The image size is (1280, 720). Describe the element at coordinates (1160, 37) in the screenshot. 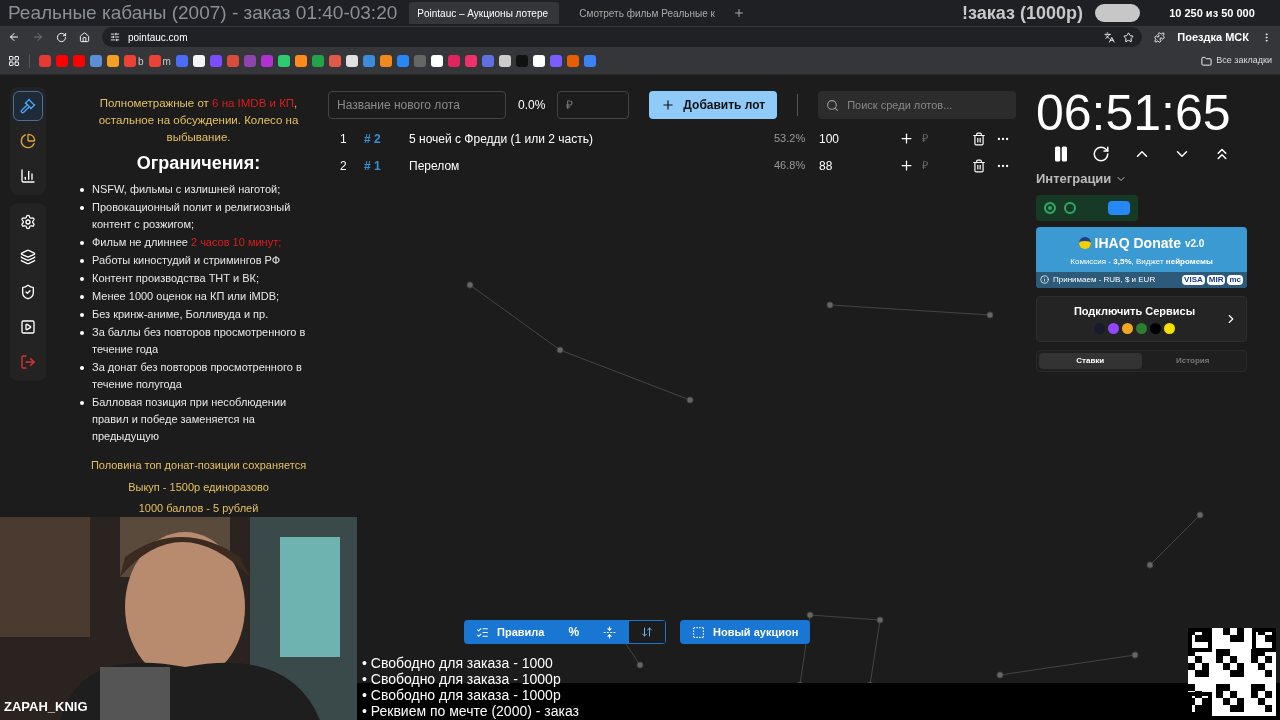

I see `extensions-icon` at that location.